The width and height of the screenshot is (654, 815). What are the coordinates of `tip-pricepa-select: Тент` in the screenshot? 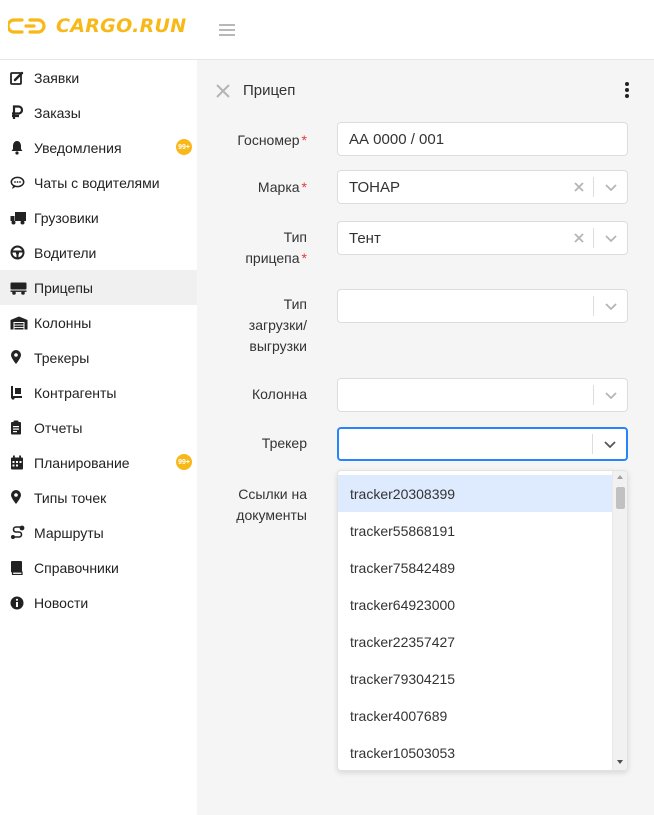 It's located at (482, 238).